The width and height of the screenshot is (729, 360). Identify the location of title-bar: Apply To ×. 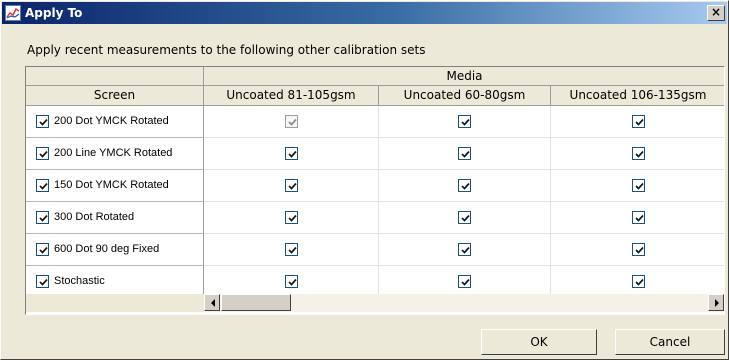
(364, 13).